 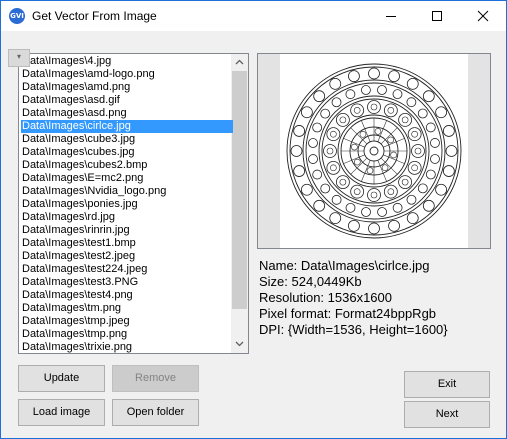 I want to click on list-item: Data\Images\test2.jpeg, so click(x=127, y=256).